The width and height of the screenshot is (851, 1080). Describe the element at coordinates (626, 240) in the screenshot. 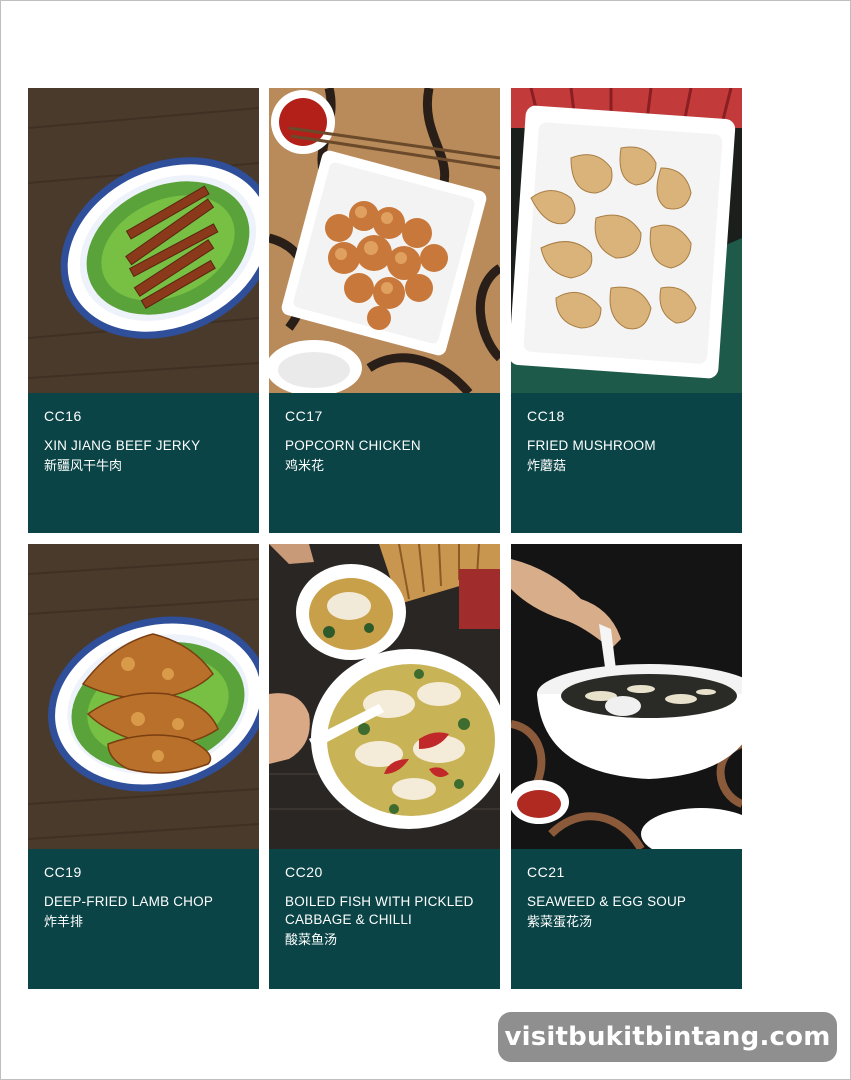

I see `fried-mushroom-photo` at that location.